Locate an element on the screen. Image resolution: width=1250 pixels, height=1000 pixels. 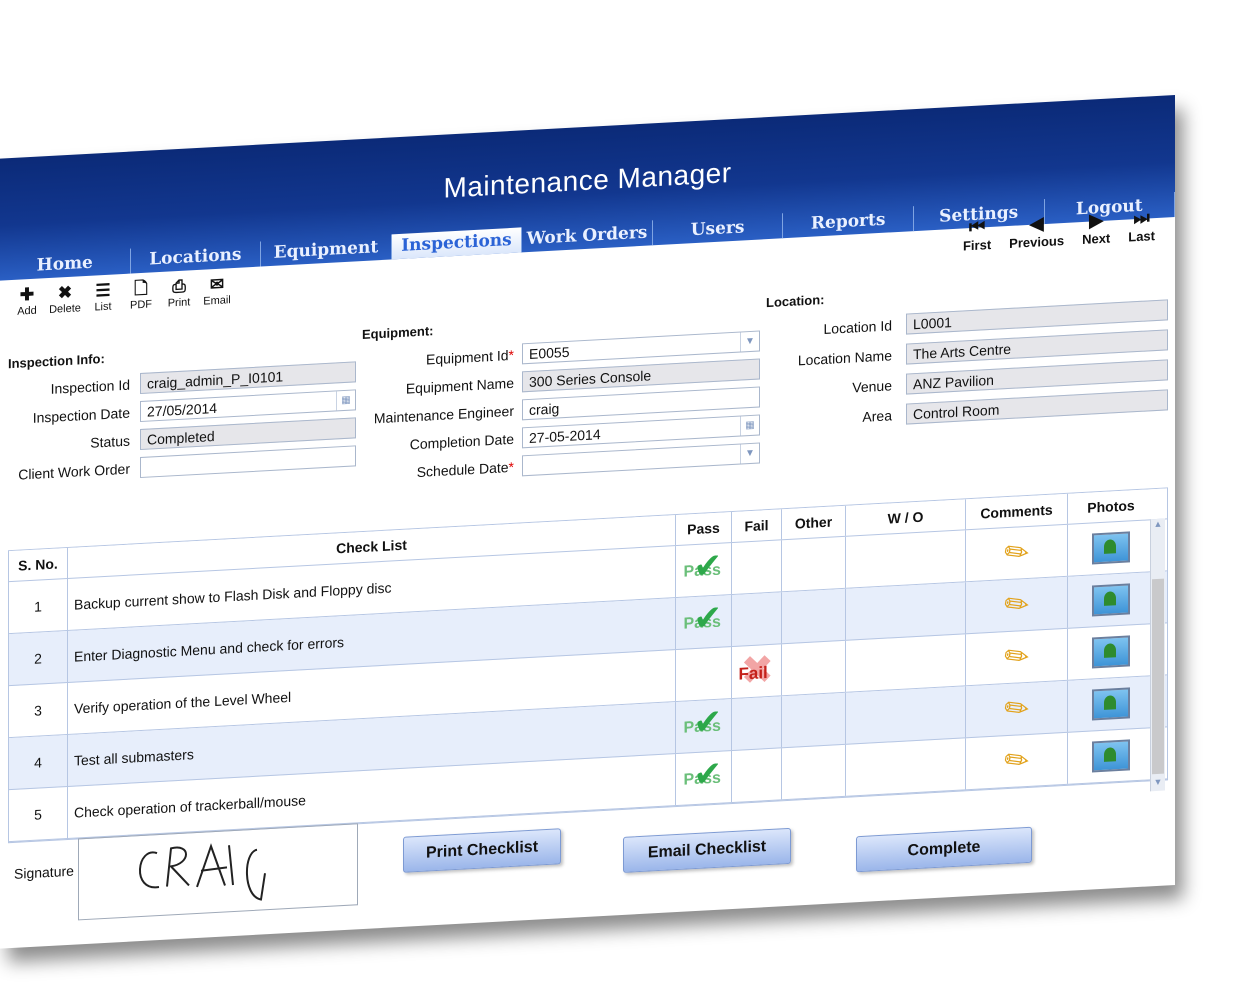
inspection-date-field: 27/05/2014 ▦ is located at coordinates (248, 406).